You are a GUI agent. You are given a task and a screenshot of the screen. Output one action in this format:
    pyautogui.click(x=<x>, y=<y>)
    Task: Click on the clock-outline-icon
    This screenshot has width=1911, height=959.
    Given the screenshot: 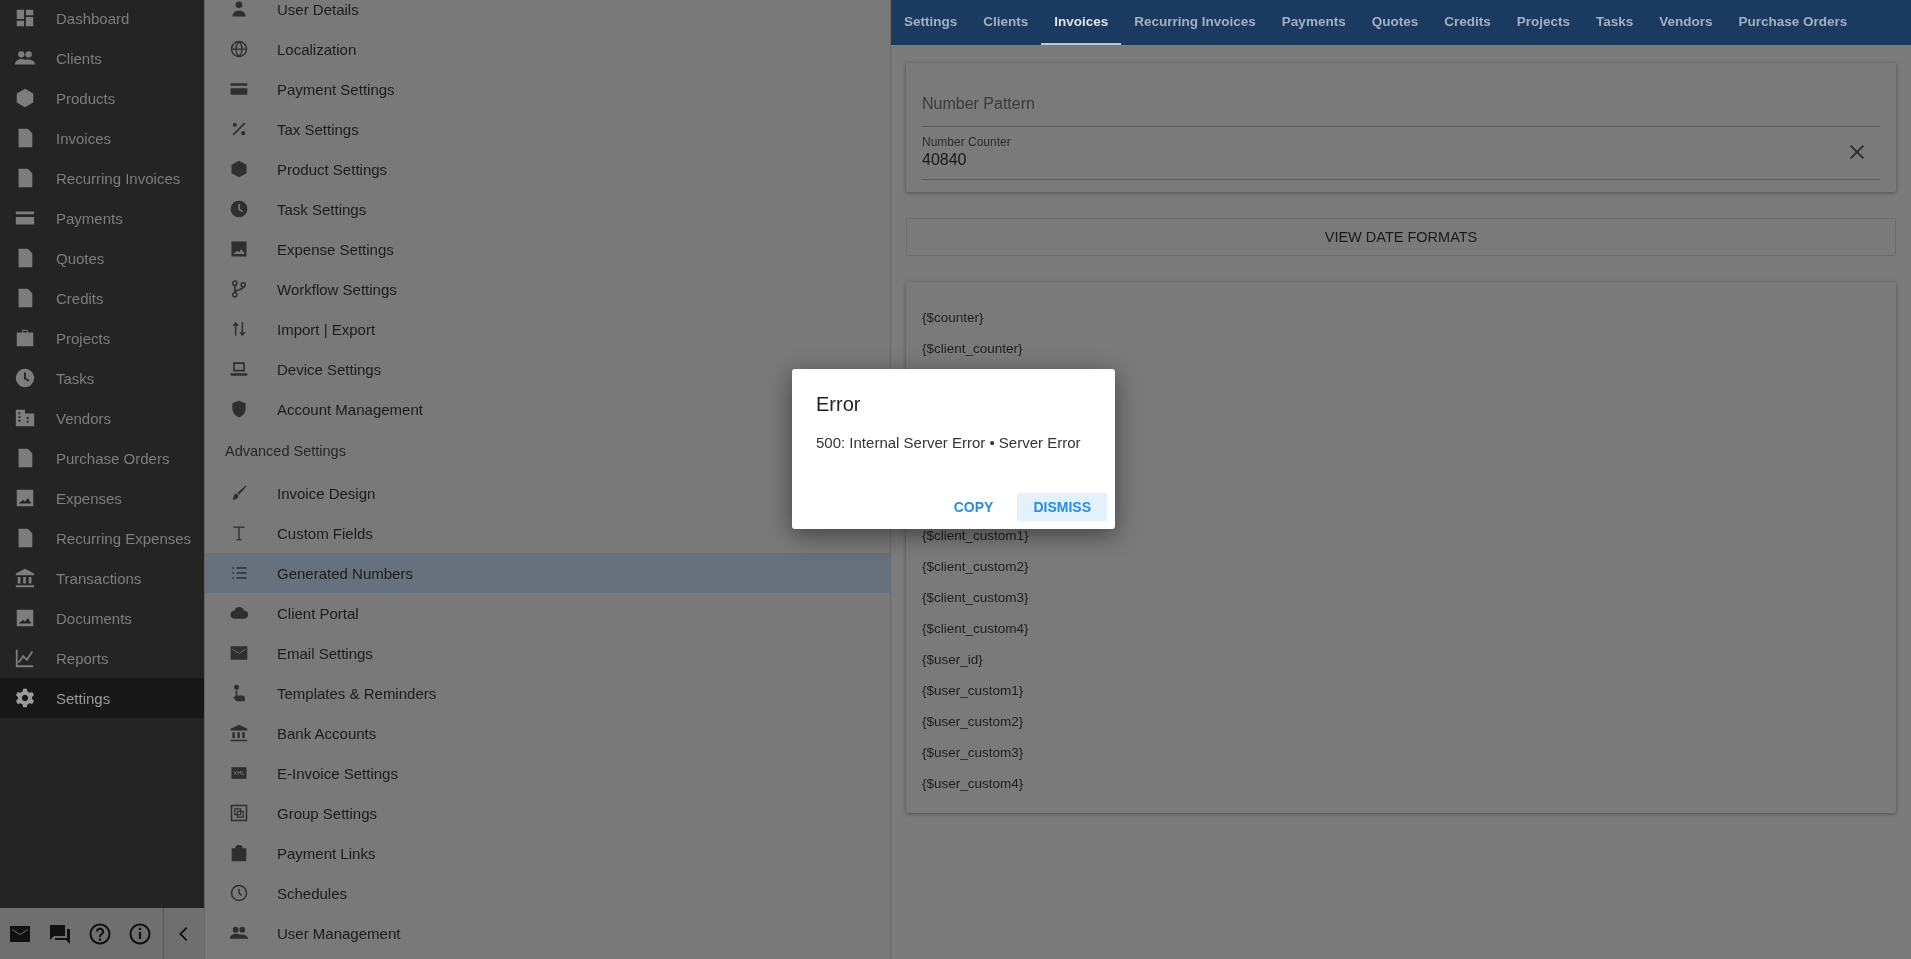 What is the action you would take?
    pyautogui.click(x=239, y=893)
    